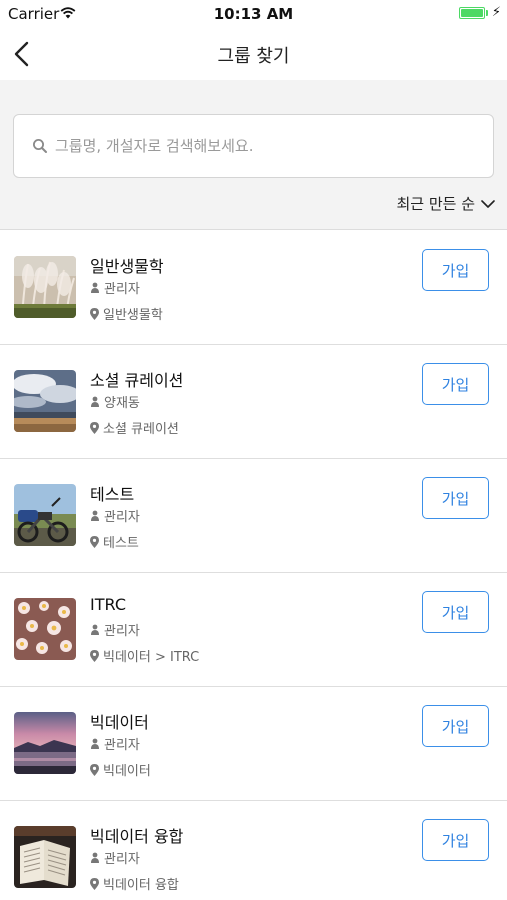 This screenshot has width=507, height=900. What do you see at coordinates (45, 629) in the screenshot?
I see `group-thumbnail-flowers` at bounding box center [45, 629].